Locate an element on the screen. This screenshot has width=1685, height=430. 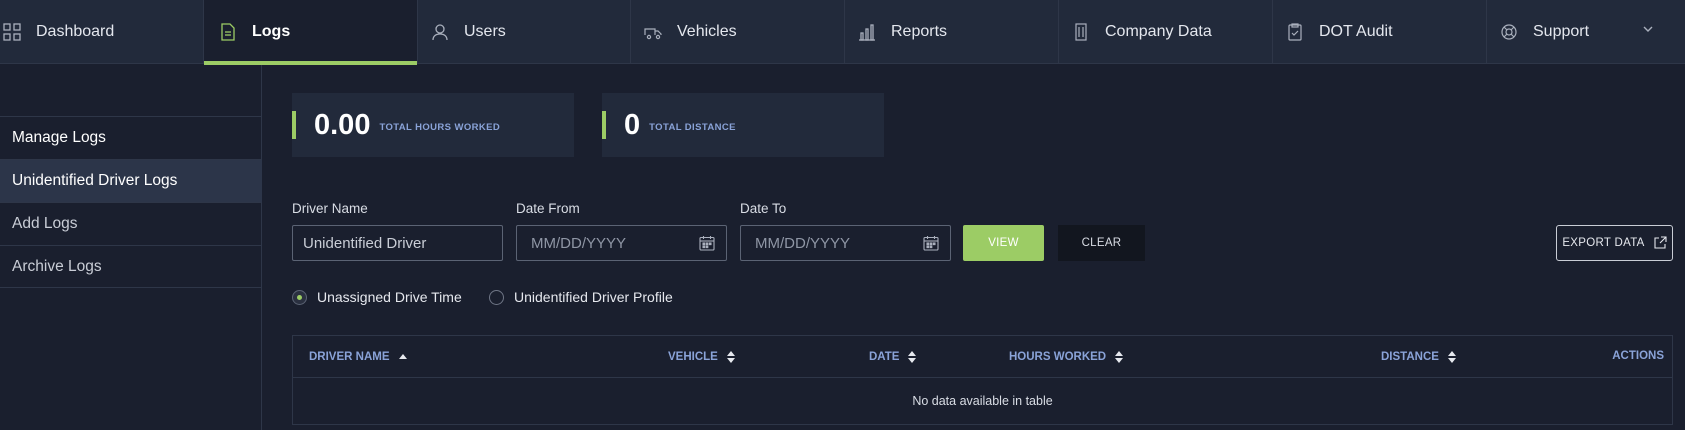
clipboard-check-icon is located at coordinates (1295, 32).